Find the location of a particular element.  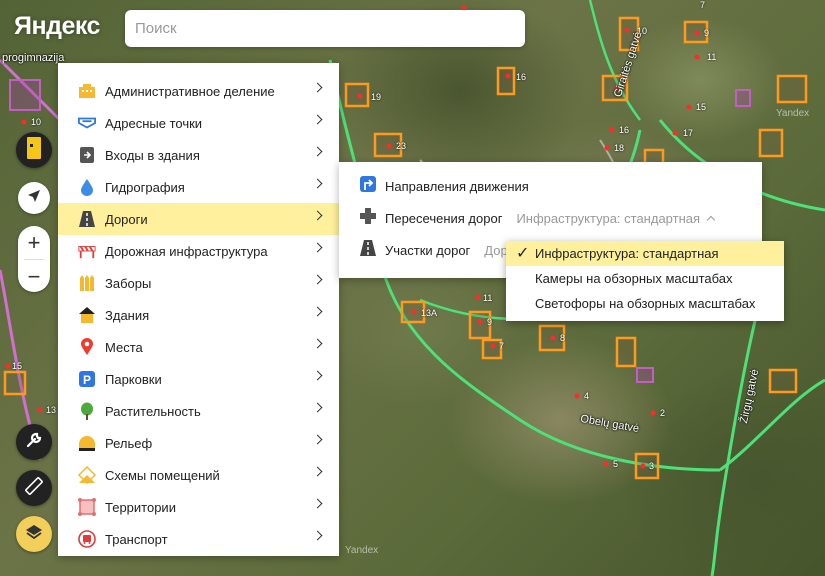

road-icon is located at coordinates (87, 219).